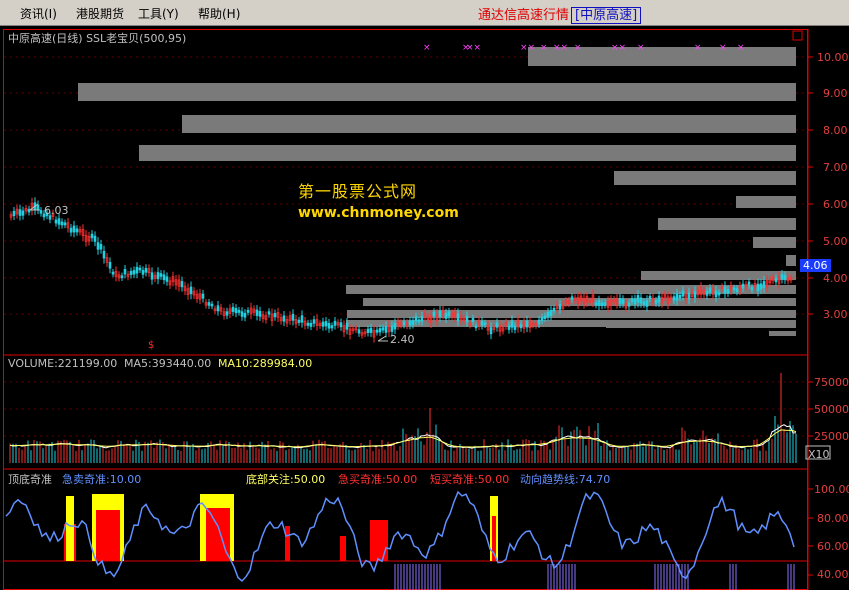 This screenshot has width=849, height=590. Describe the element at coordinates (378, 213) in the screenshot. I see `watermark-url: www.chnmoney.com` at that location.